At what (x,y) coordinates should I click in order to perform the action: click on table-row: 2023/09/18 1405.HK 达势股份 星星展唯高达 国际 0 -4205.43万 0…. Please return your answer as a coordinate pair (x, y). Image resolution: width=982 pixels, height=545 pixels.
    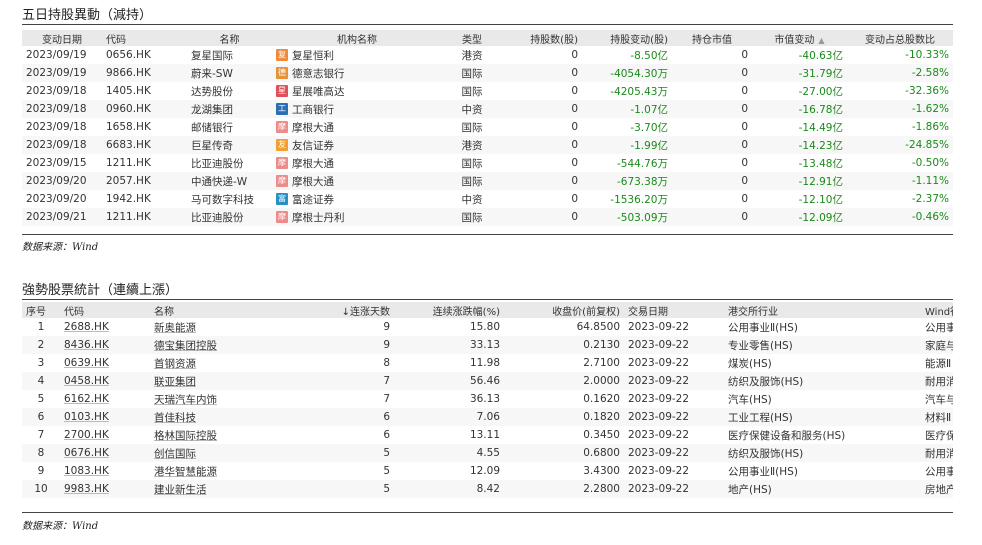
    Looking at the image, I should click on (487, 91).